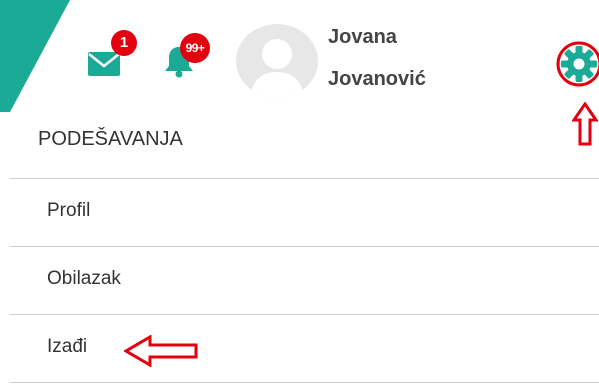  I want to click on gear-icon, so click(577, 64).